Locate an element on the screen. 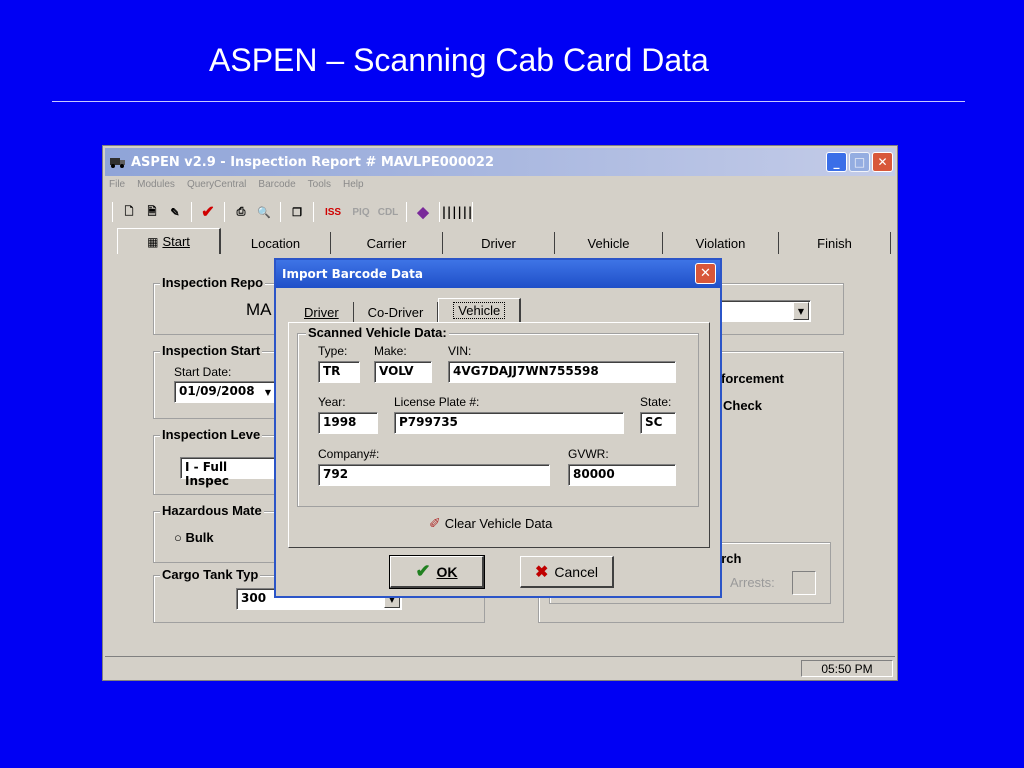 The height and width of the screenshot is (768, 1024). license-plate-label: License Plate #: is located at coordinates (437, 402).